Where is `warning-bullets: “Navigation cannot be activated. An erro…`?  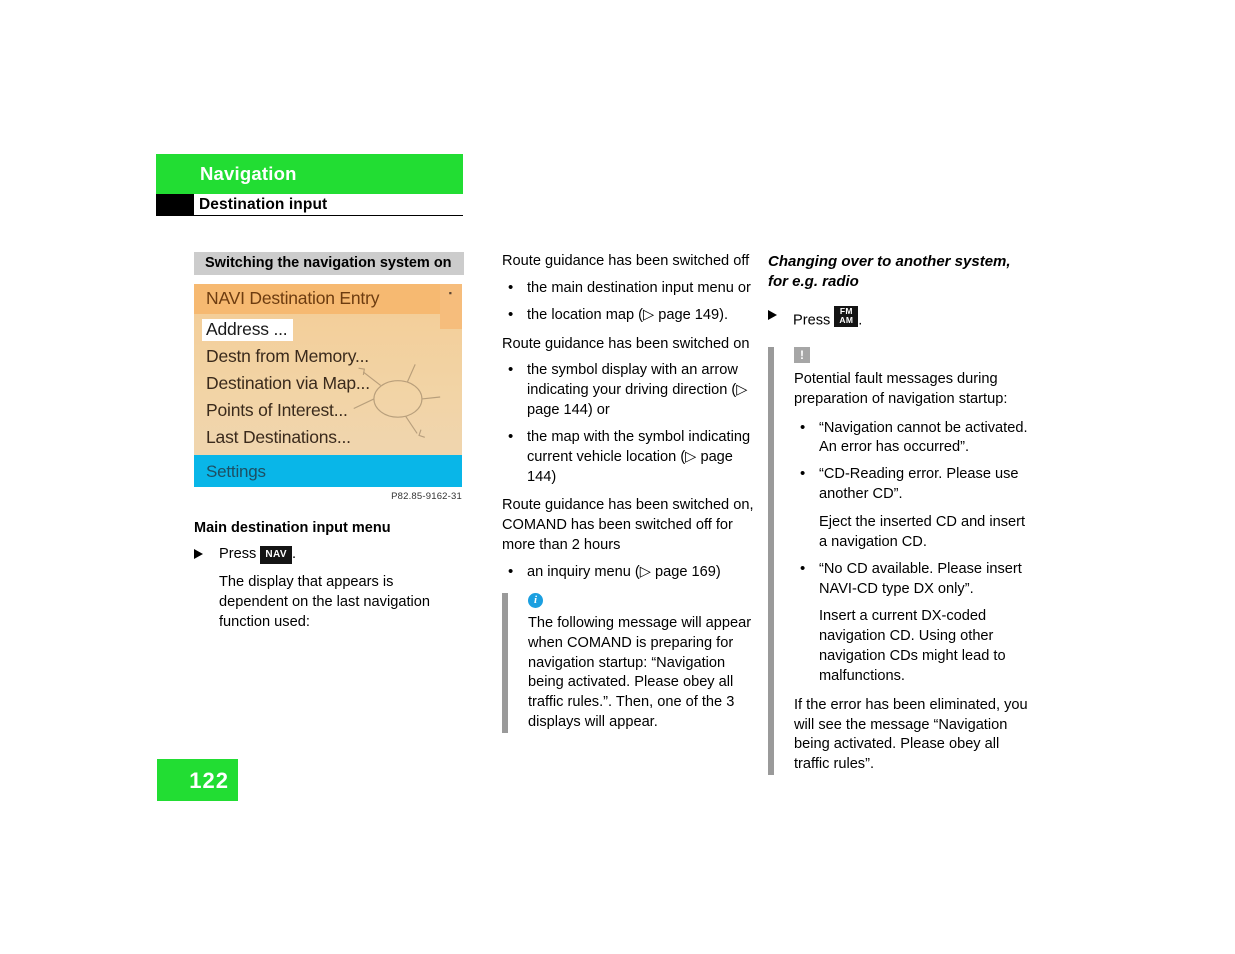 warning-bullets: “Navigation cannot be activated. An erro… is located at coordinates (912, 552).